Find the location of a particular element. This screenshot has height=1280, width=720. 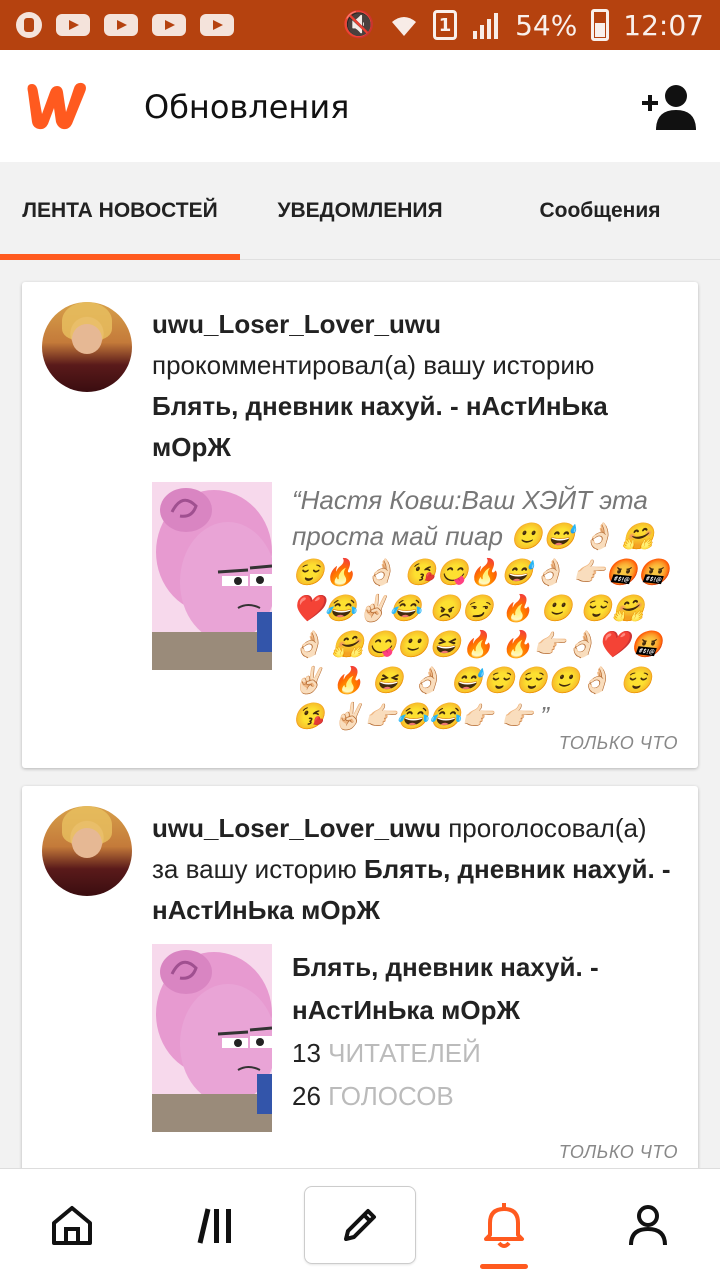

votes-label: ГОЛОСОВ is located at coordinates (391, 1096).